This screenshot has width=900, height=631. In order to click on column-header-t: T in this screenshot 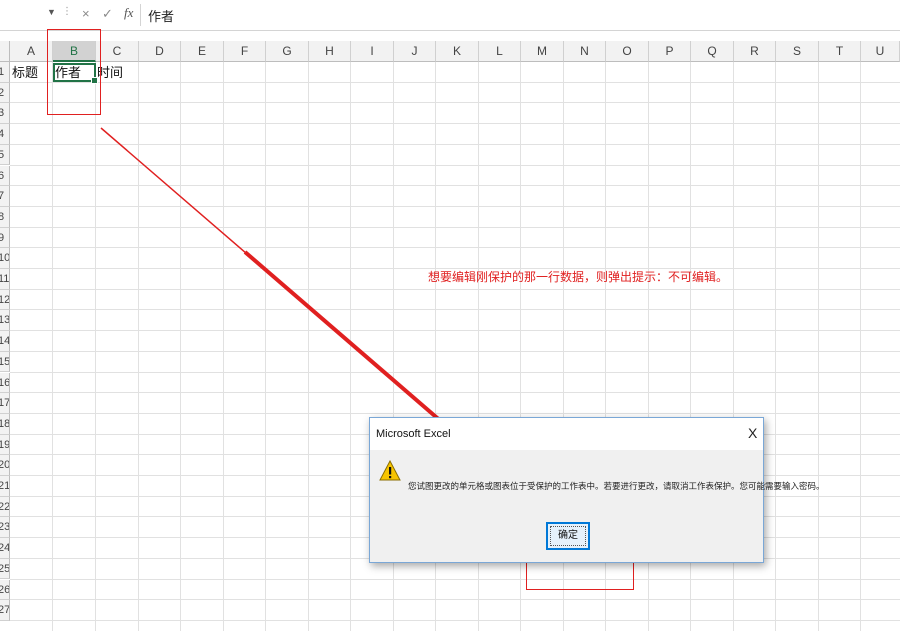, I will do `click(840, 51)`.